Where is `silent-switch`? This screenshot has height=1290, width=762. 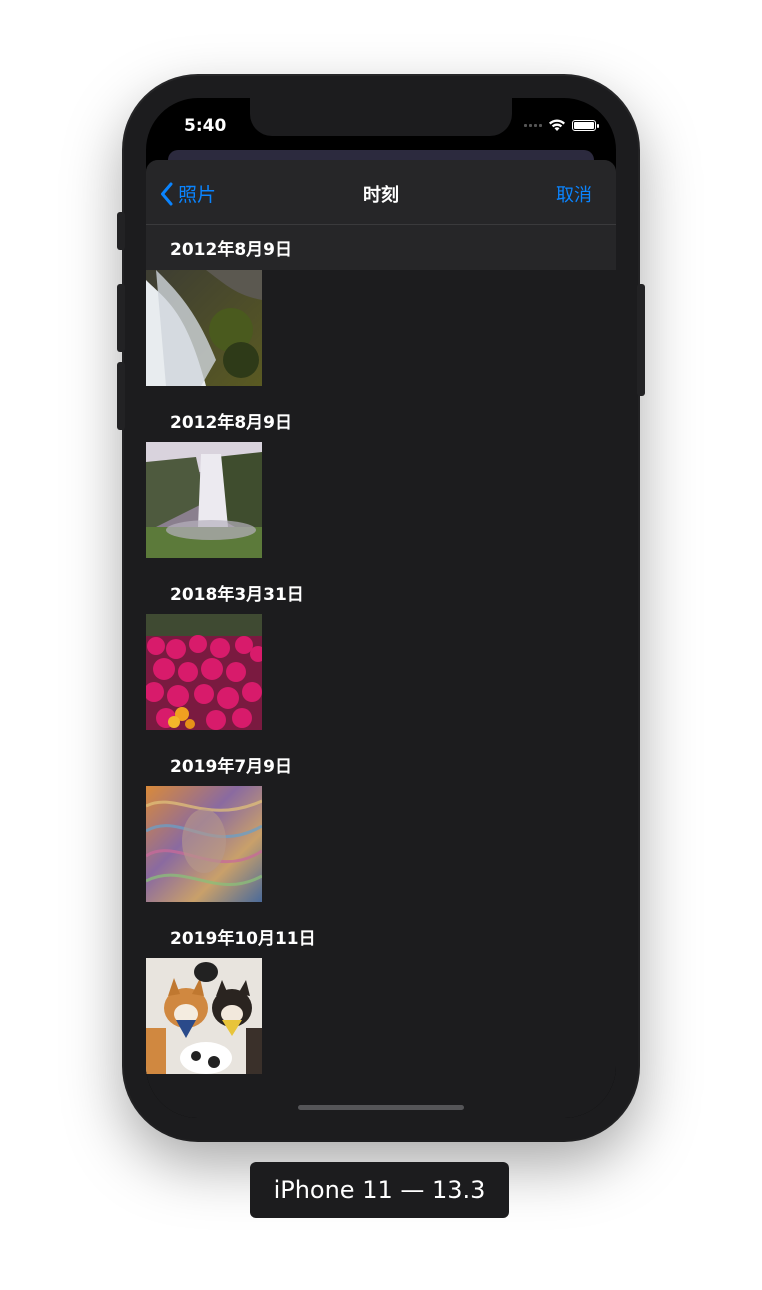 silent-switch is located at coordinates (121, 231).